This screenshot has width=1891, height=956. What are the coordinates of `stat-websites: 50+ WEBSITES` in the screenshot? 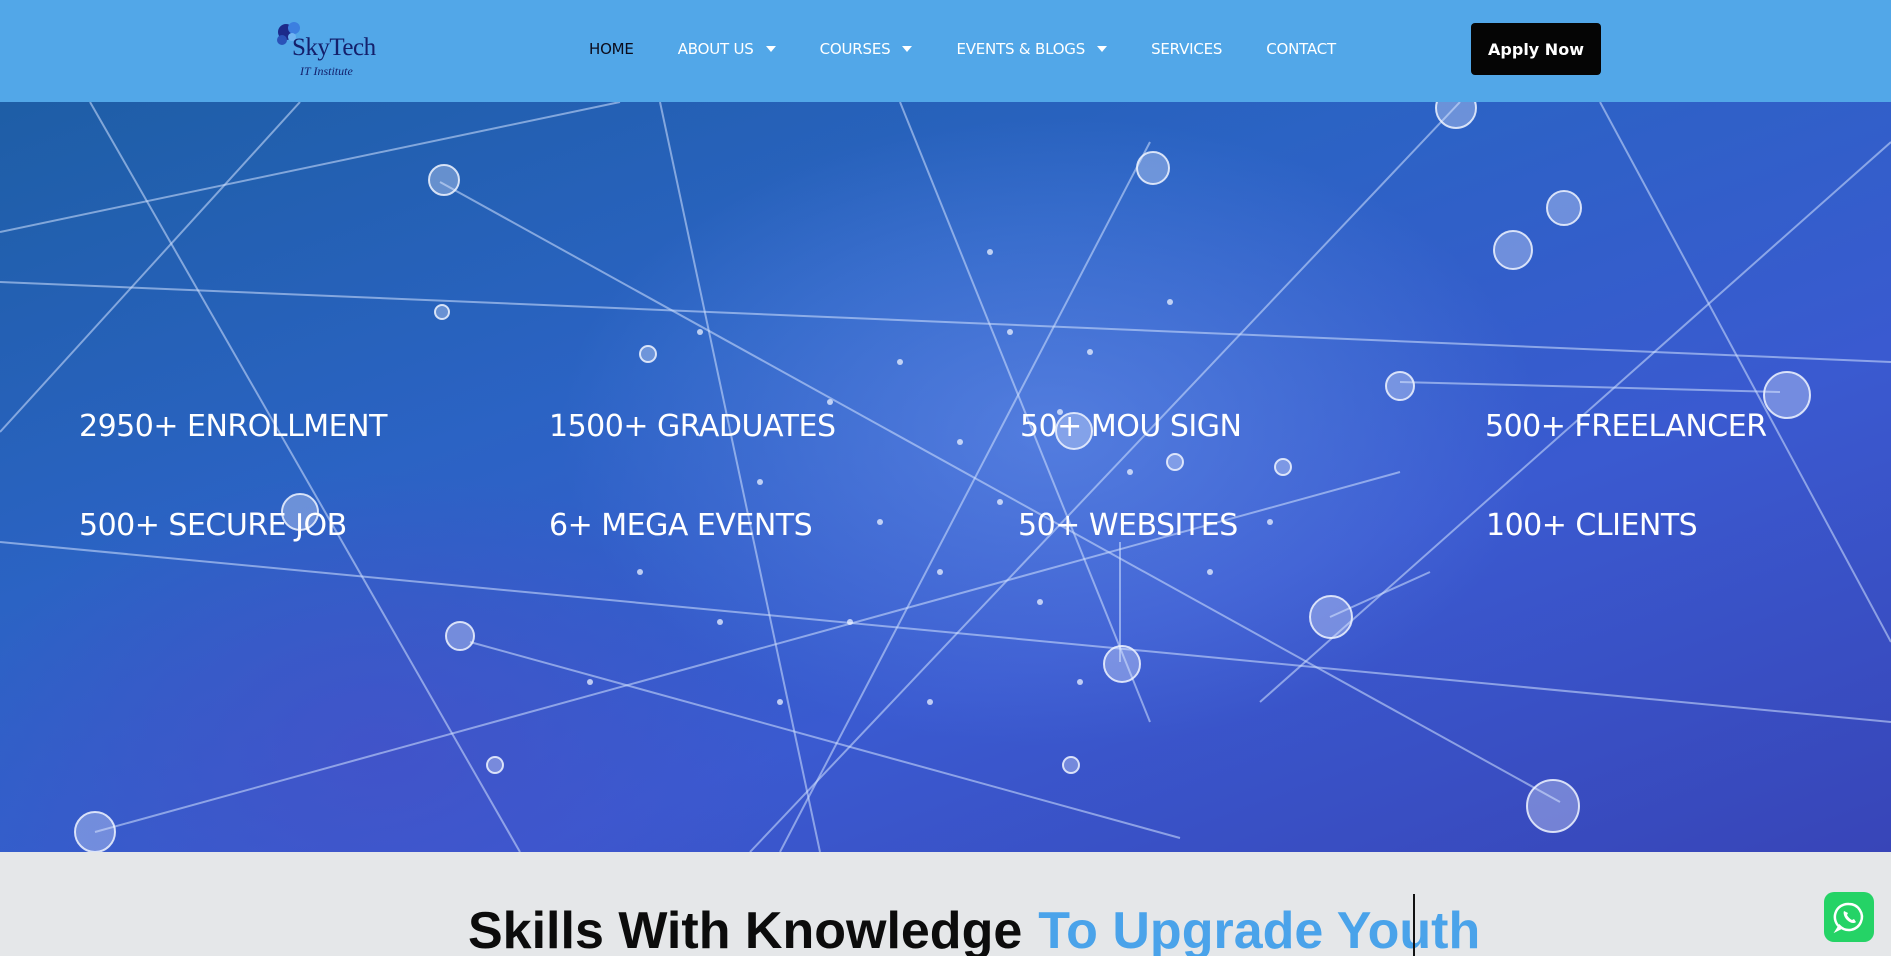 It's located at (1128, 525).